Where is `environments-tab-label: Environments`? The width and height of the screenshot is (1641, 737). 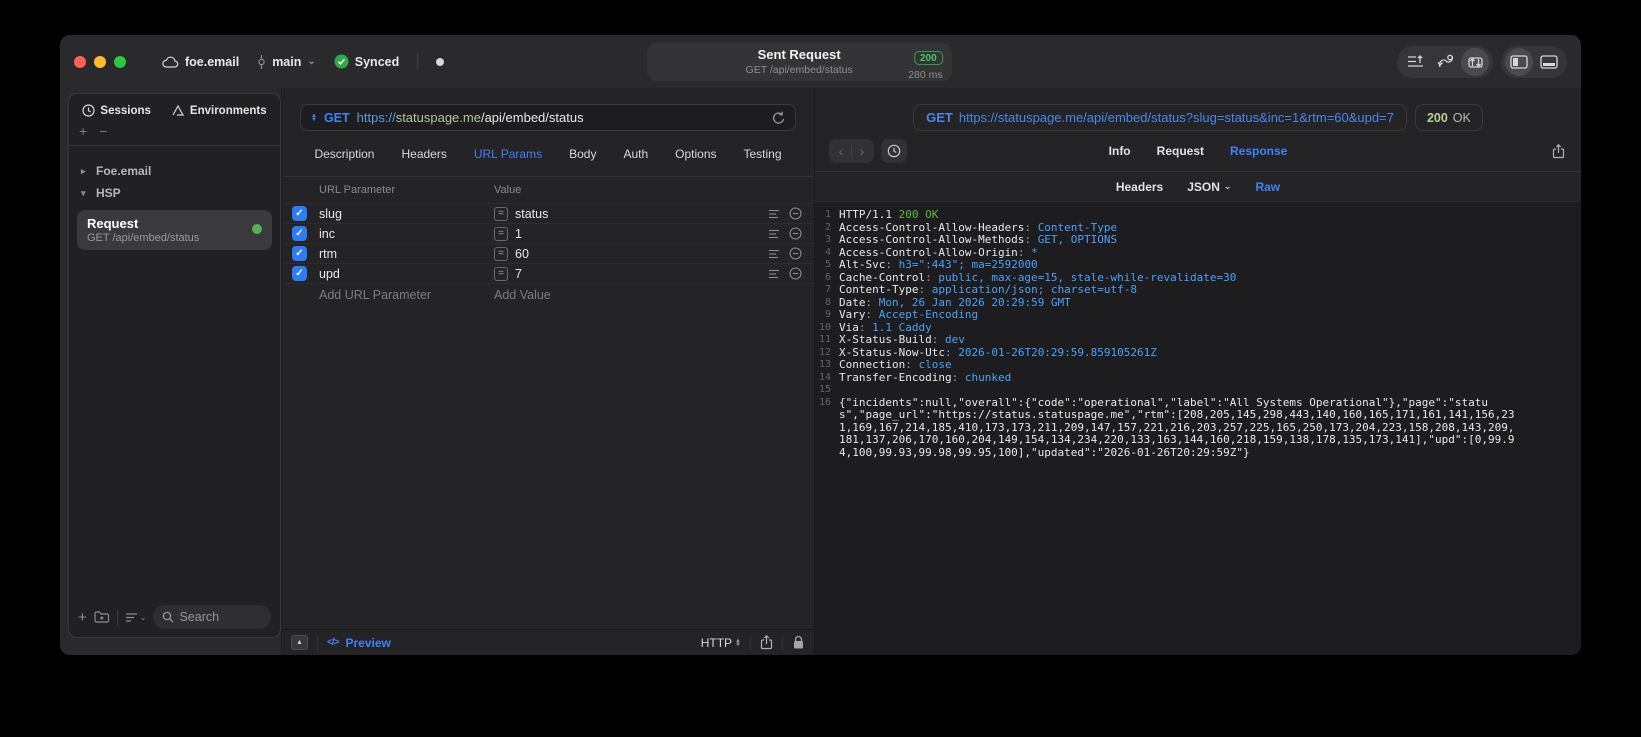
environments-tab-label: Environments is located at coordinates (228, 110).